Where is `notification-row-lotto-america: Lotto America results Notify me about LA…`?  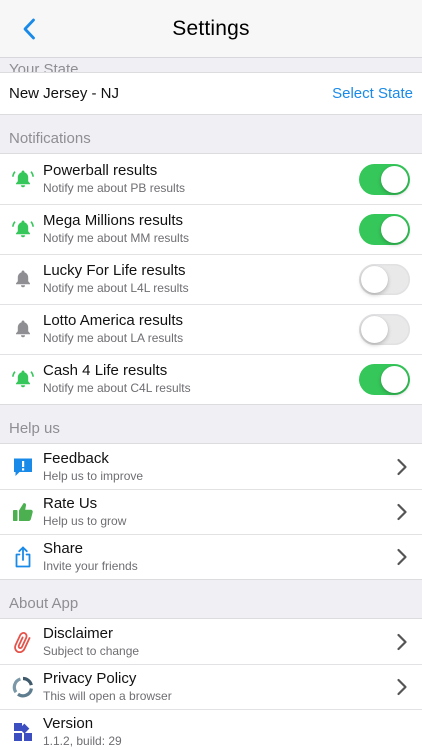 notification-row-lotto-america: Lotto America results Notify me about LA… is located at coordinates (211, 329).